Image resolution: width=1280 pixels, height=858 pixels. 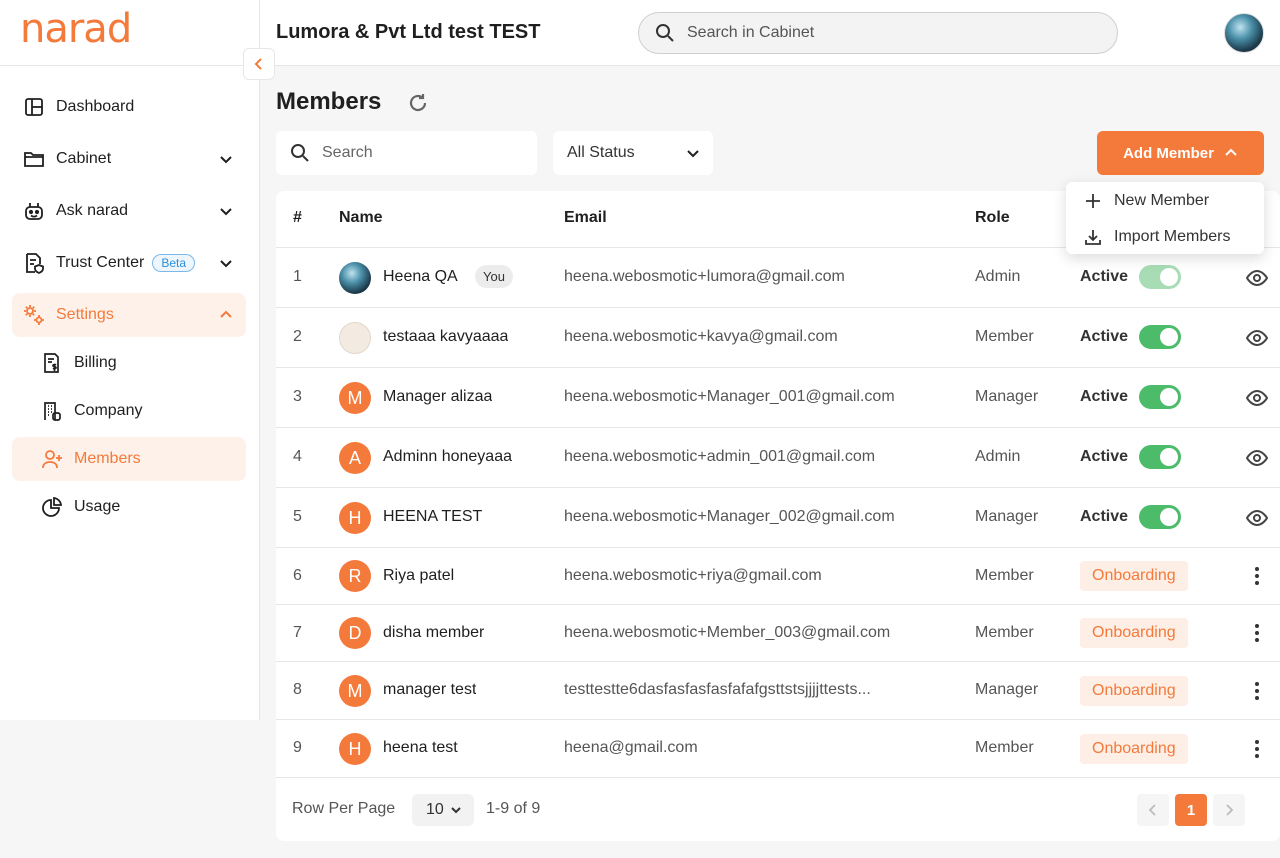 What do you see at coordinates (631, 747) in the screenshot?
I see `member-email: heena@gmail.com` at bounding box center [631, 747].